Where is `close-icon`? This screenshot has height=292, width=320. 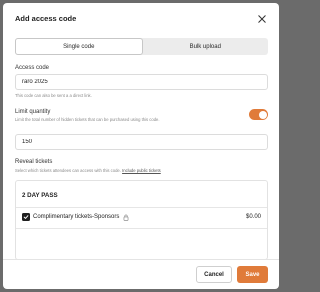 close-icon is located at coordinates (262, 19).